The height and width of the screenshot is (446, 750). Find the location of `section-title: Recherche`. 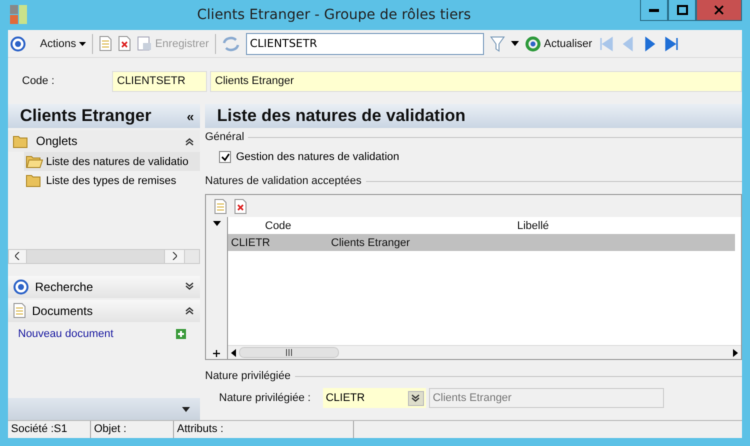

section-title: Recherche is located at coordinates (64, 287).